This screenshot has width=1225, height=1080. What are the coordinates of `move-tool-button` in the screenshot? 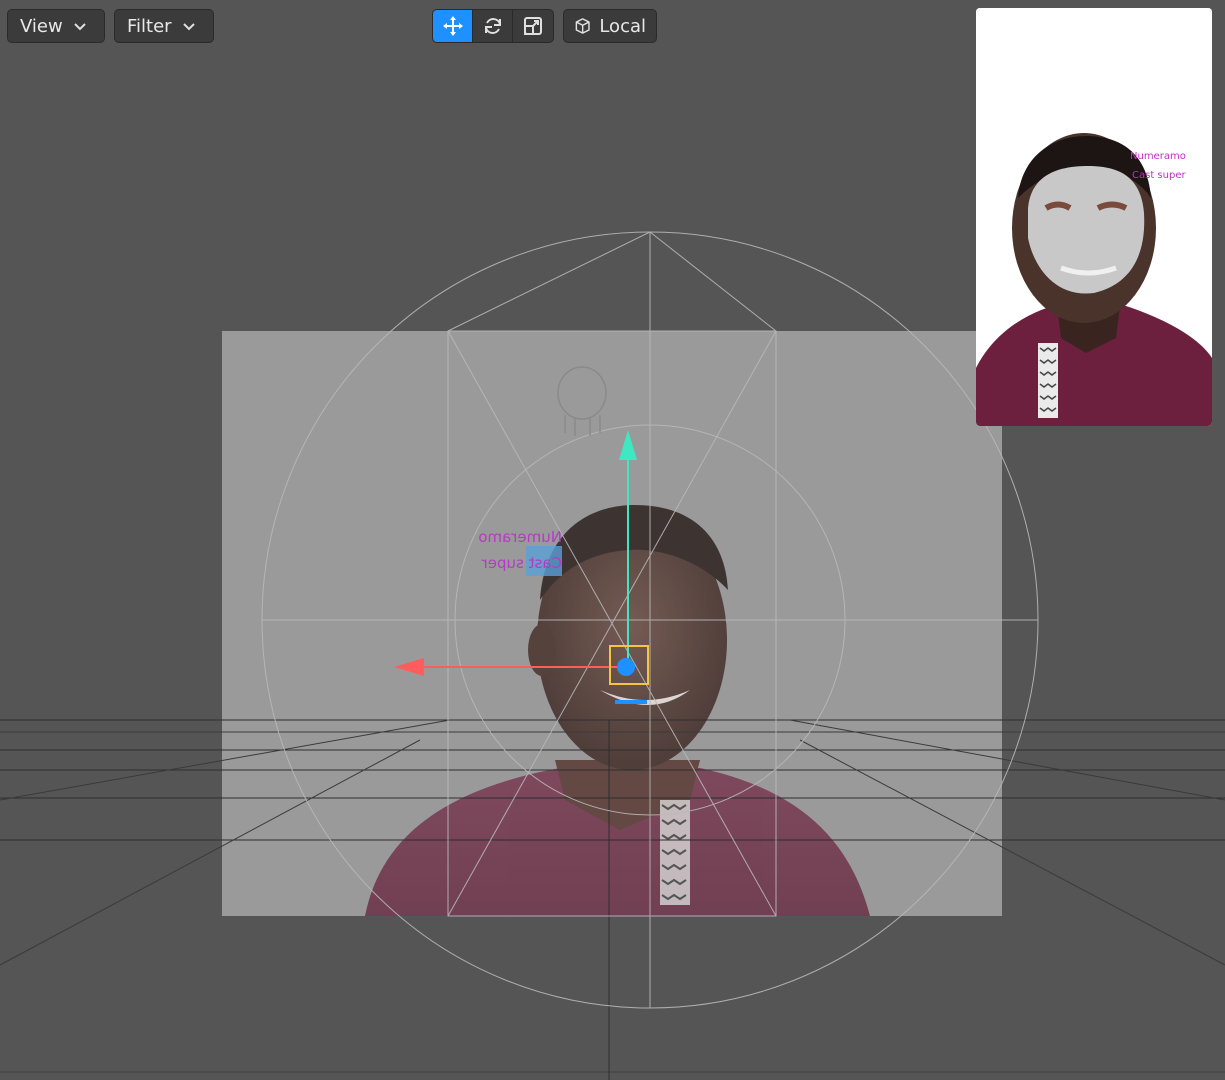 It's located at (453, 26).